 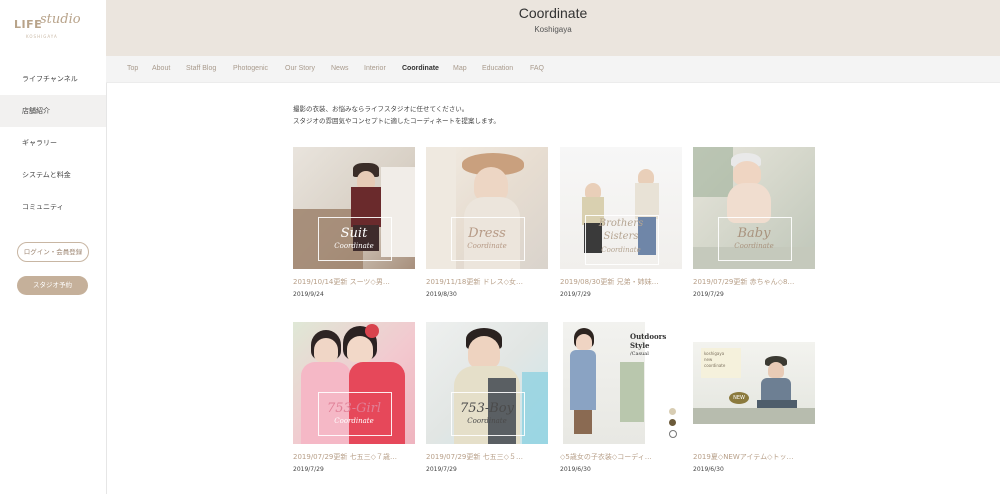 I want to click on overlay-title: 753-Girl, so click(x=354, y=408).